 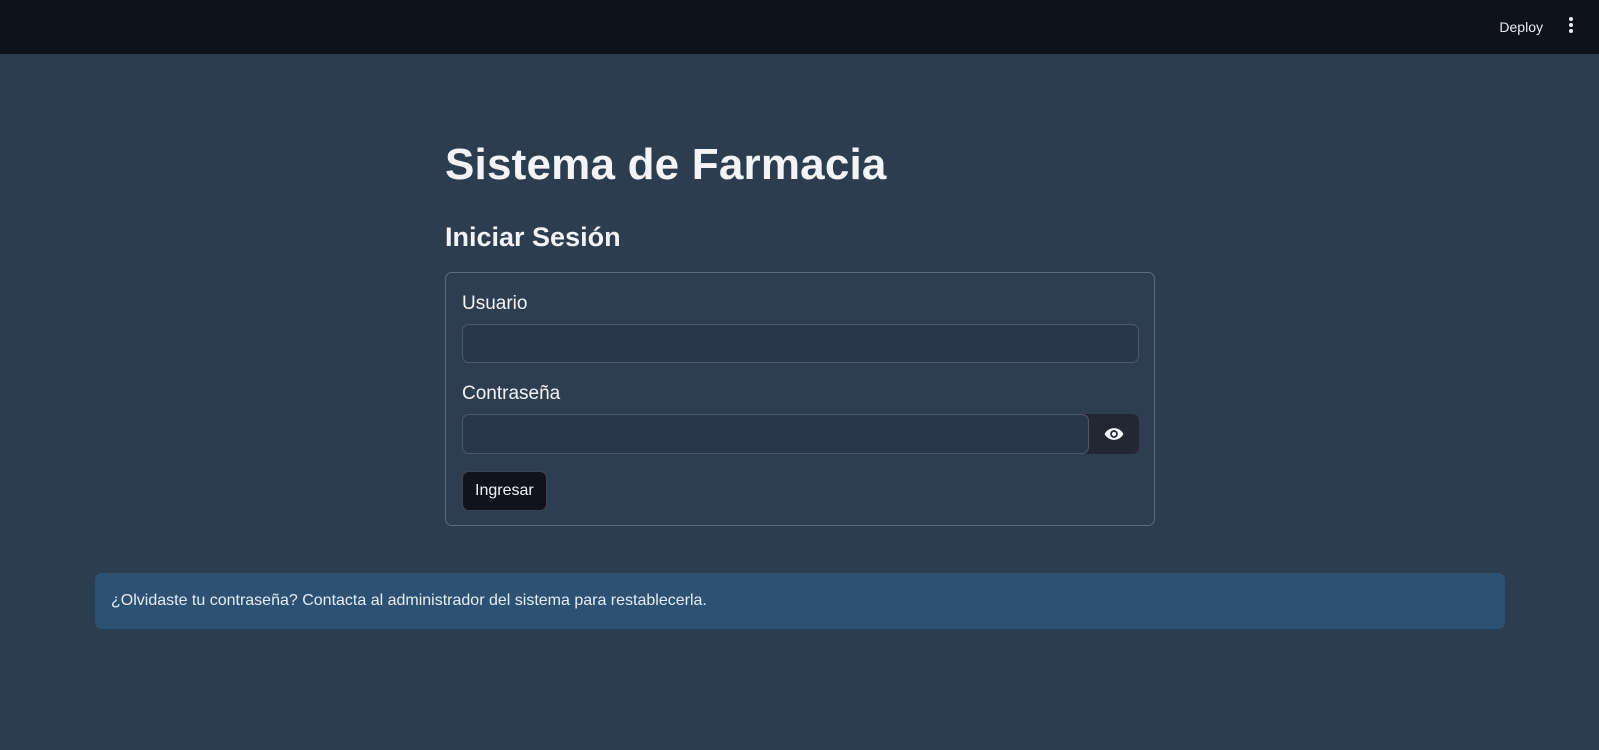 I want to click on show-password-button, so click(x=1114, y=434).